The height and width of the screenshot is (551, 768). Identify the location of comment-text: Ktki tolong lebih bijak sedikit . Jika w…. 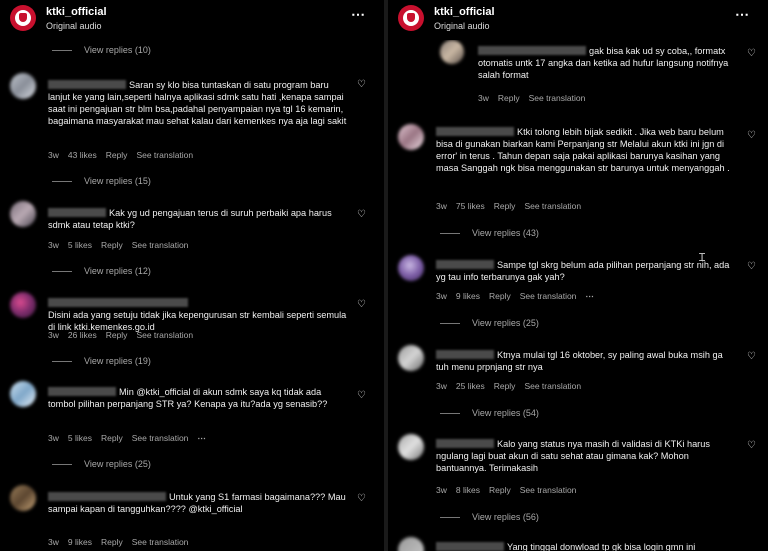
(583, 150).